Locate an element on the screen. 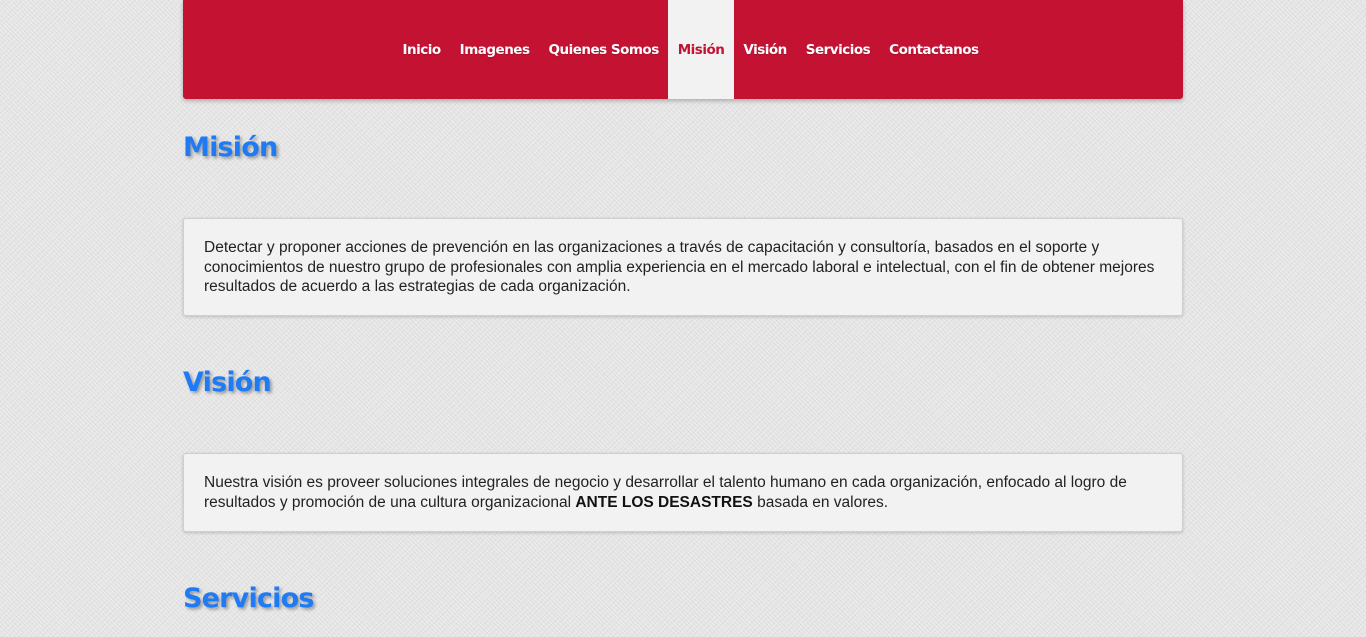 This screenshot has height=637, width=1366. nav-item-servicios: Servicios is located at coordinates (837, 49).